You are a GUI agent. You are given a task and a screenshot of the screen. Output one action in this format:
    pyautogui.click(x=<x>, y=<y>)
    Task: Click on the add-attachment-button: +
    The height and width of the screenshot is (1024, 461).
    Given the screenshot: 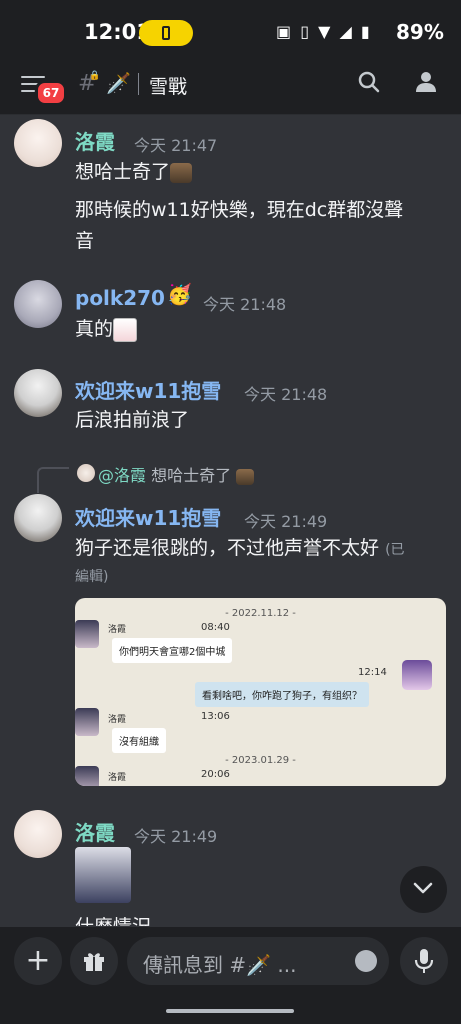 What is the action you would take?
    pyautogui.click(x=38, y=961)
    